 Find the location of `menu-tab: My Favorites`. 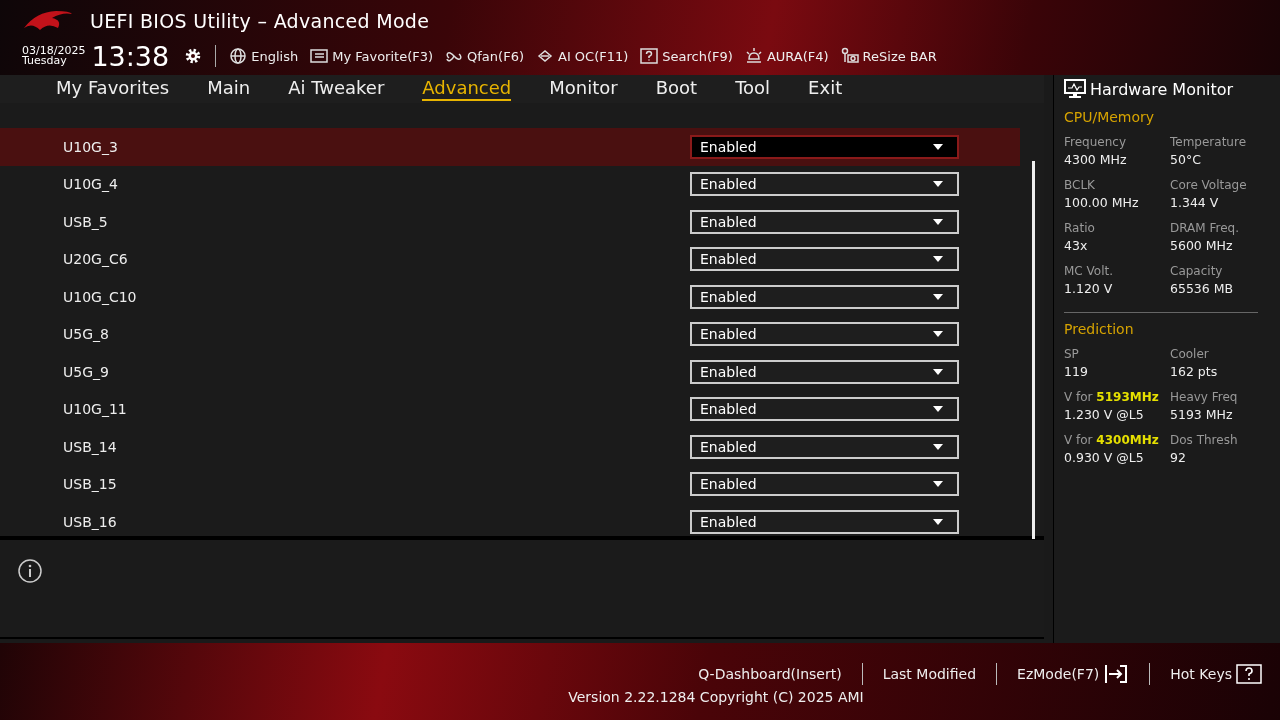

menu-tab: My Favorites is located at coordinates (113, 89).